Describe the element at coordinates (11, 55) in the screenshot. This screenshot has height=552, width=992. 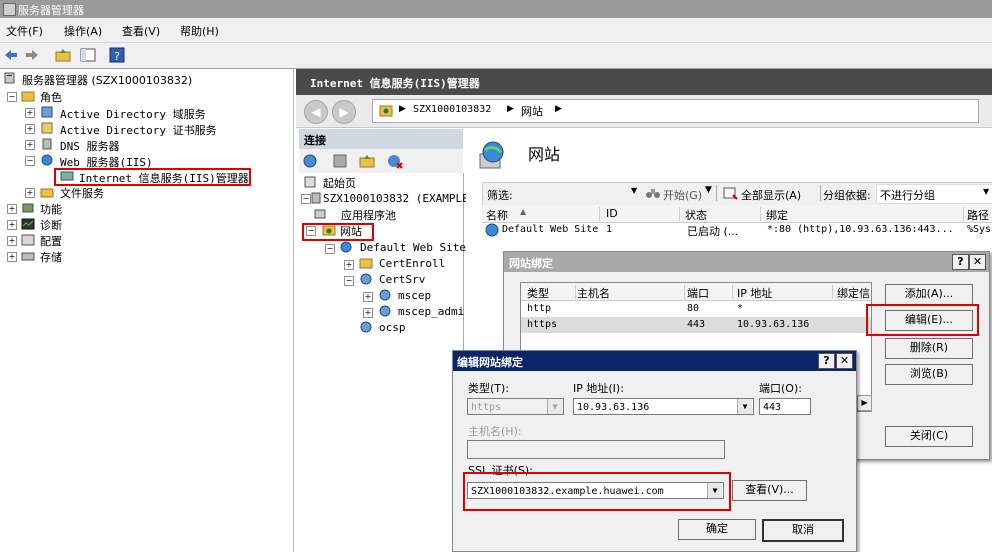
I see `back-arrow-icon` at that location.